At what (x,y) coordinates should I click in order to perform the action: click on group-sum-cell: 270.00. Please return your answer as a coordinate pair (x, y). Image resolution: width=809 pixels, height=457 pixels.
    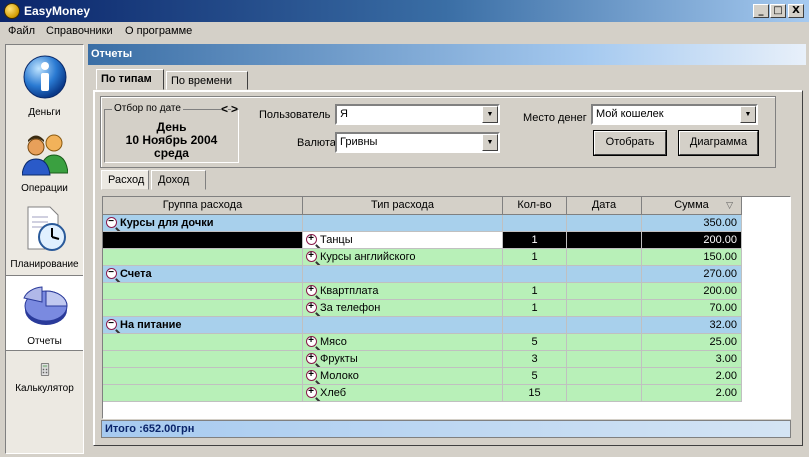
    Looking at the image, I should click on (692, 274).